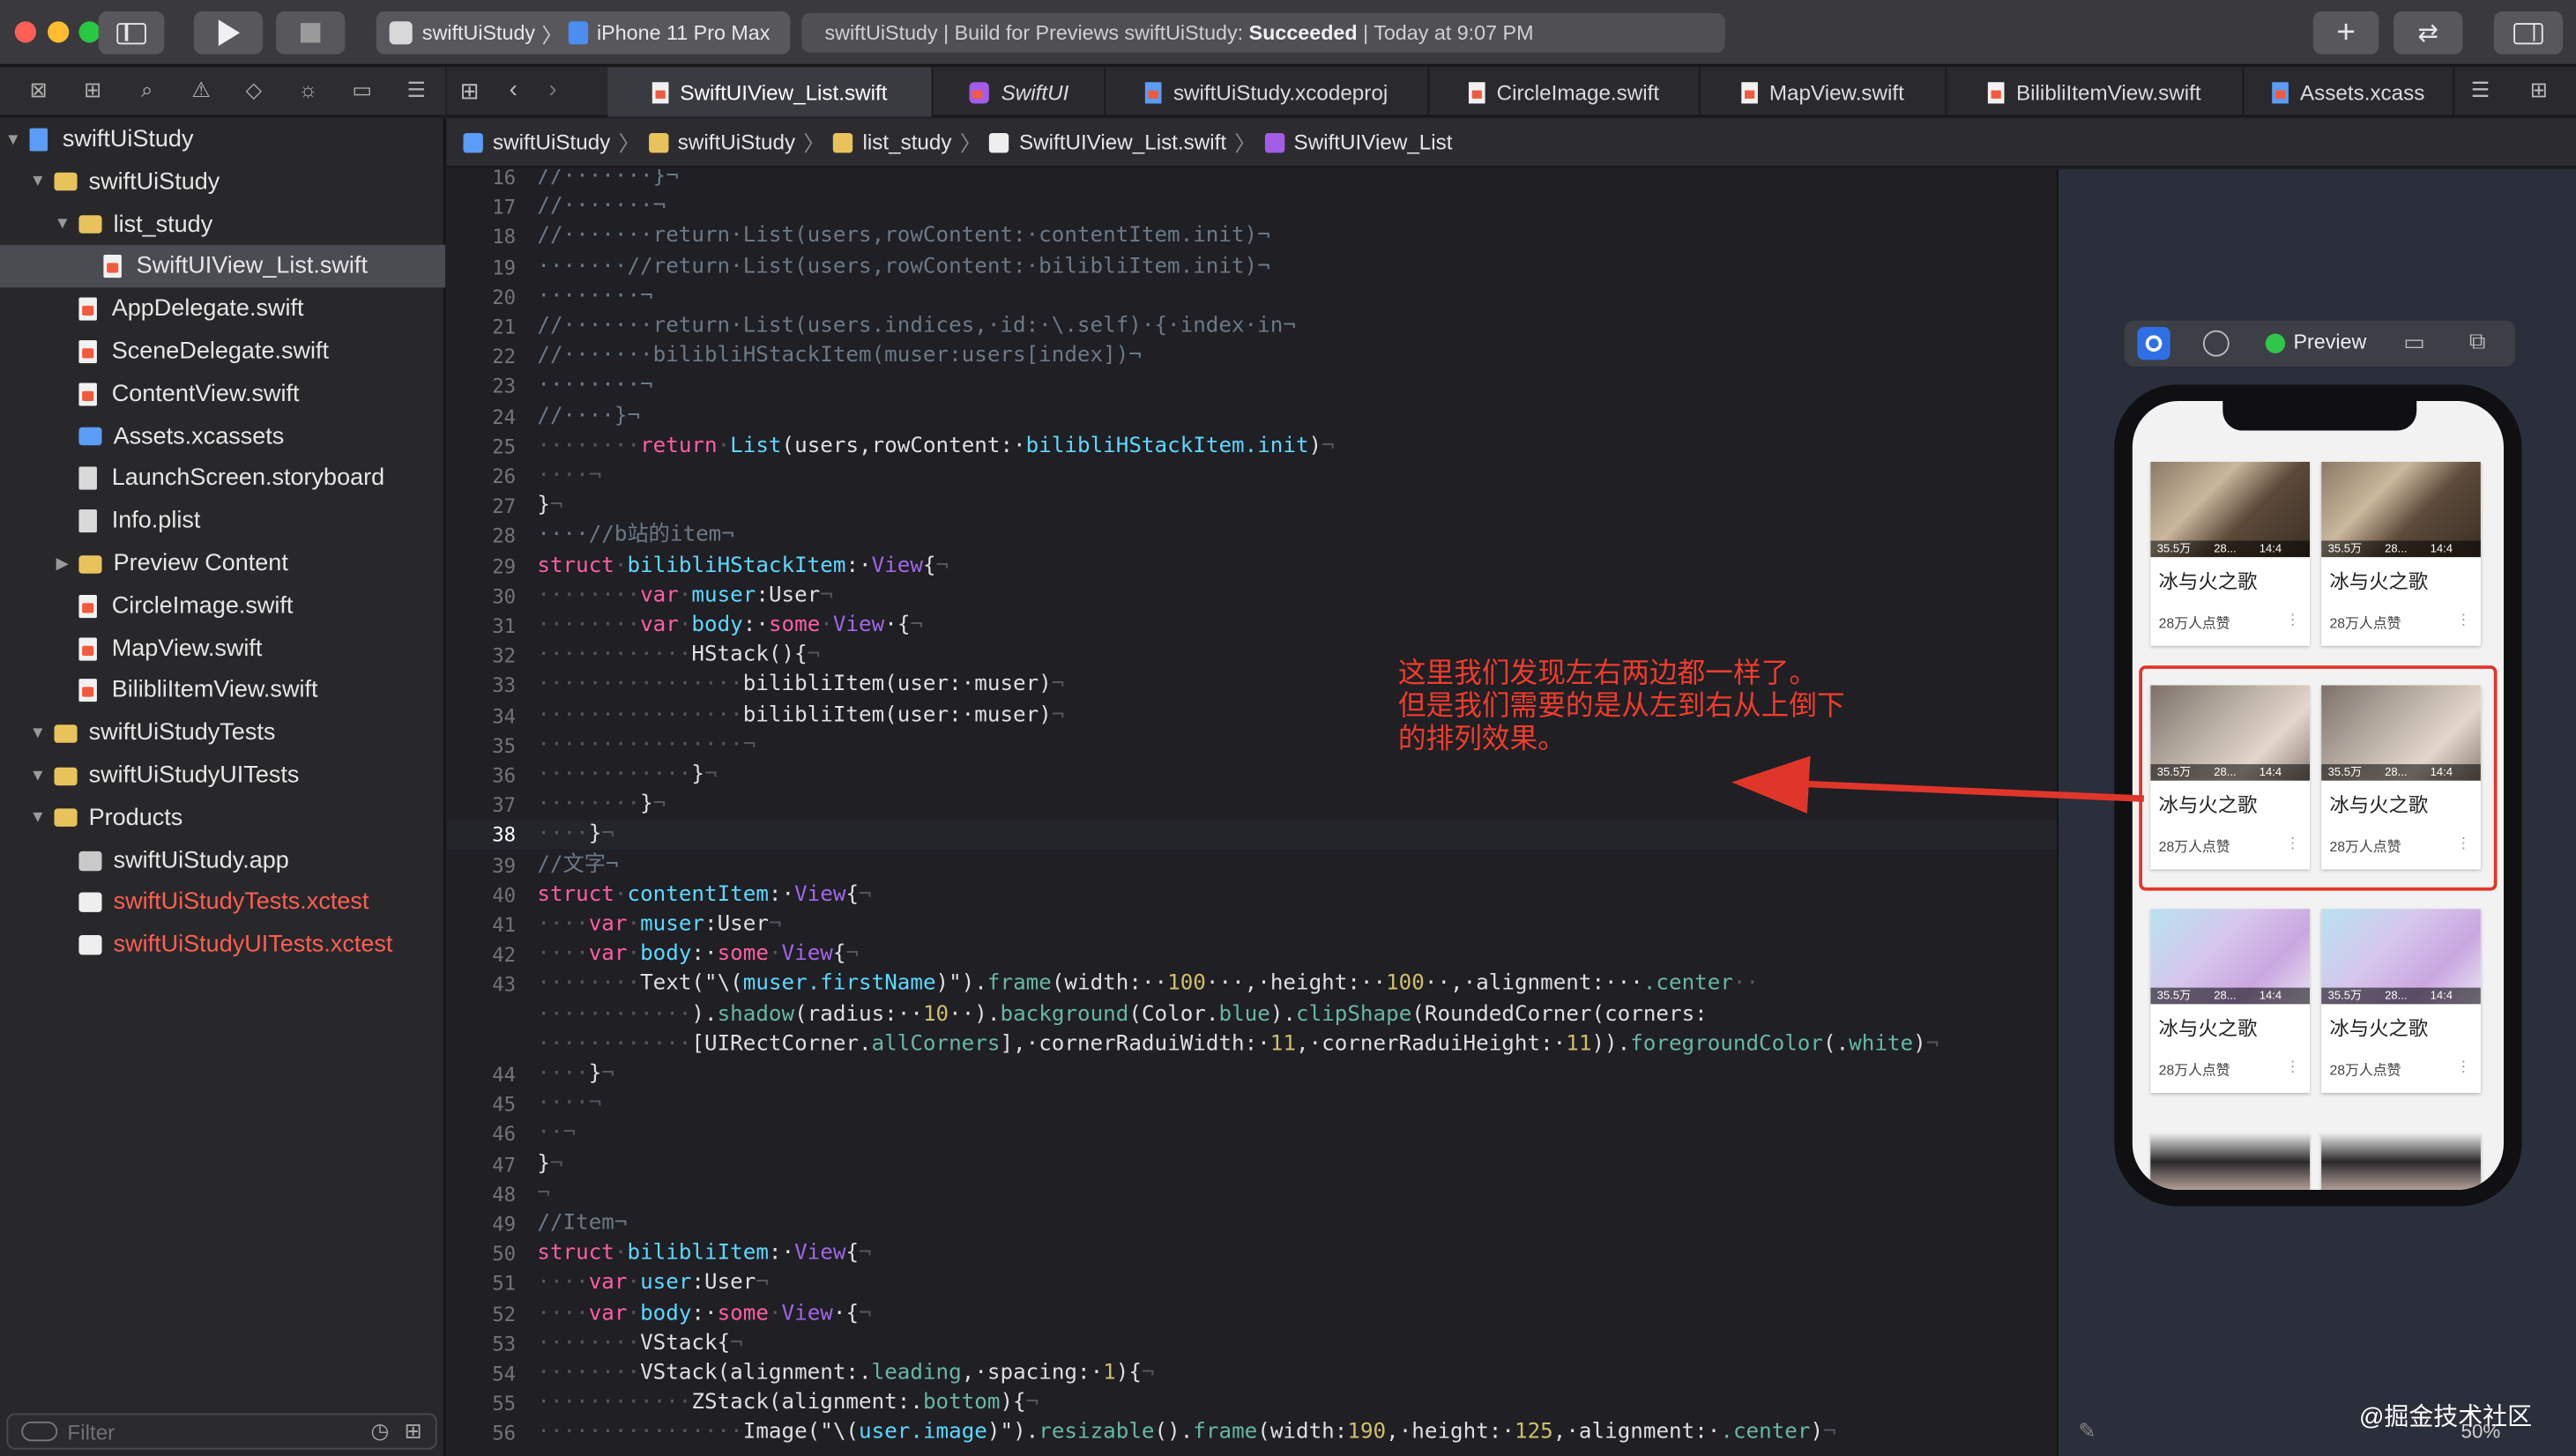 This screenshot has width=2576, height=1456. Describe the element at coordinates (1252, 1164) in the screenshot. I see `code-line: 47}¬` at that location.